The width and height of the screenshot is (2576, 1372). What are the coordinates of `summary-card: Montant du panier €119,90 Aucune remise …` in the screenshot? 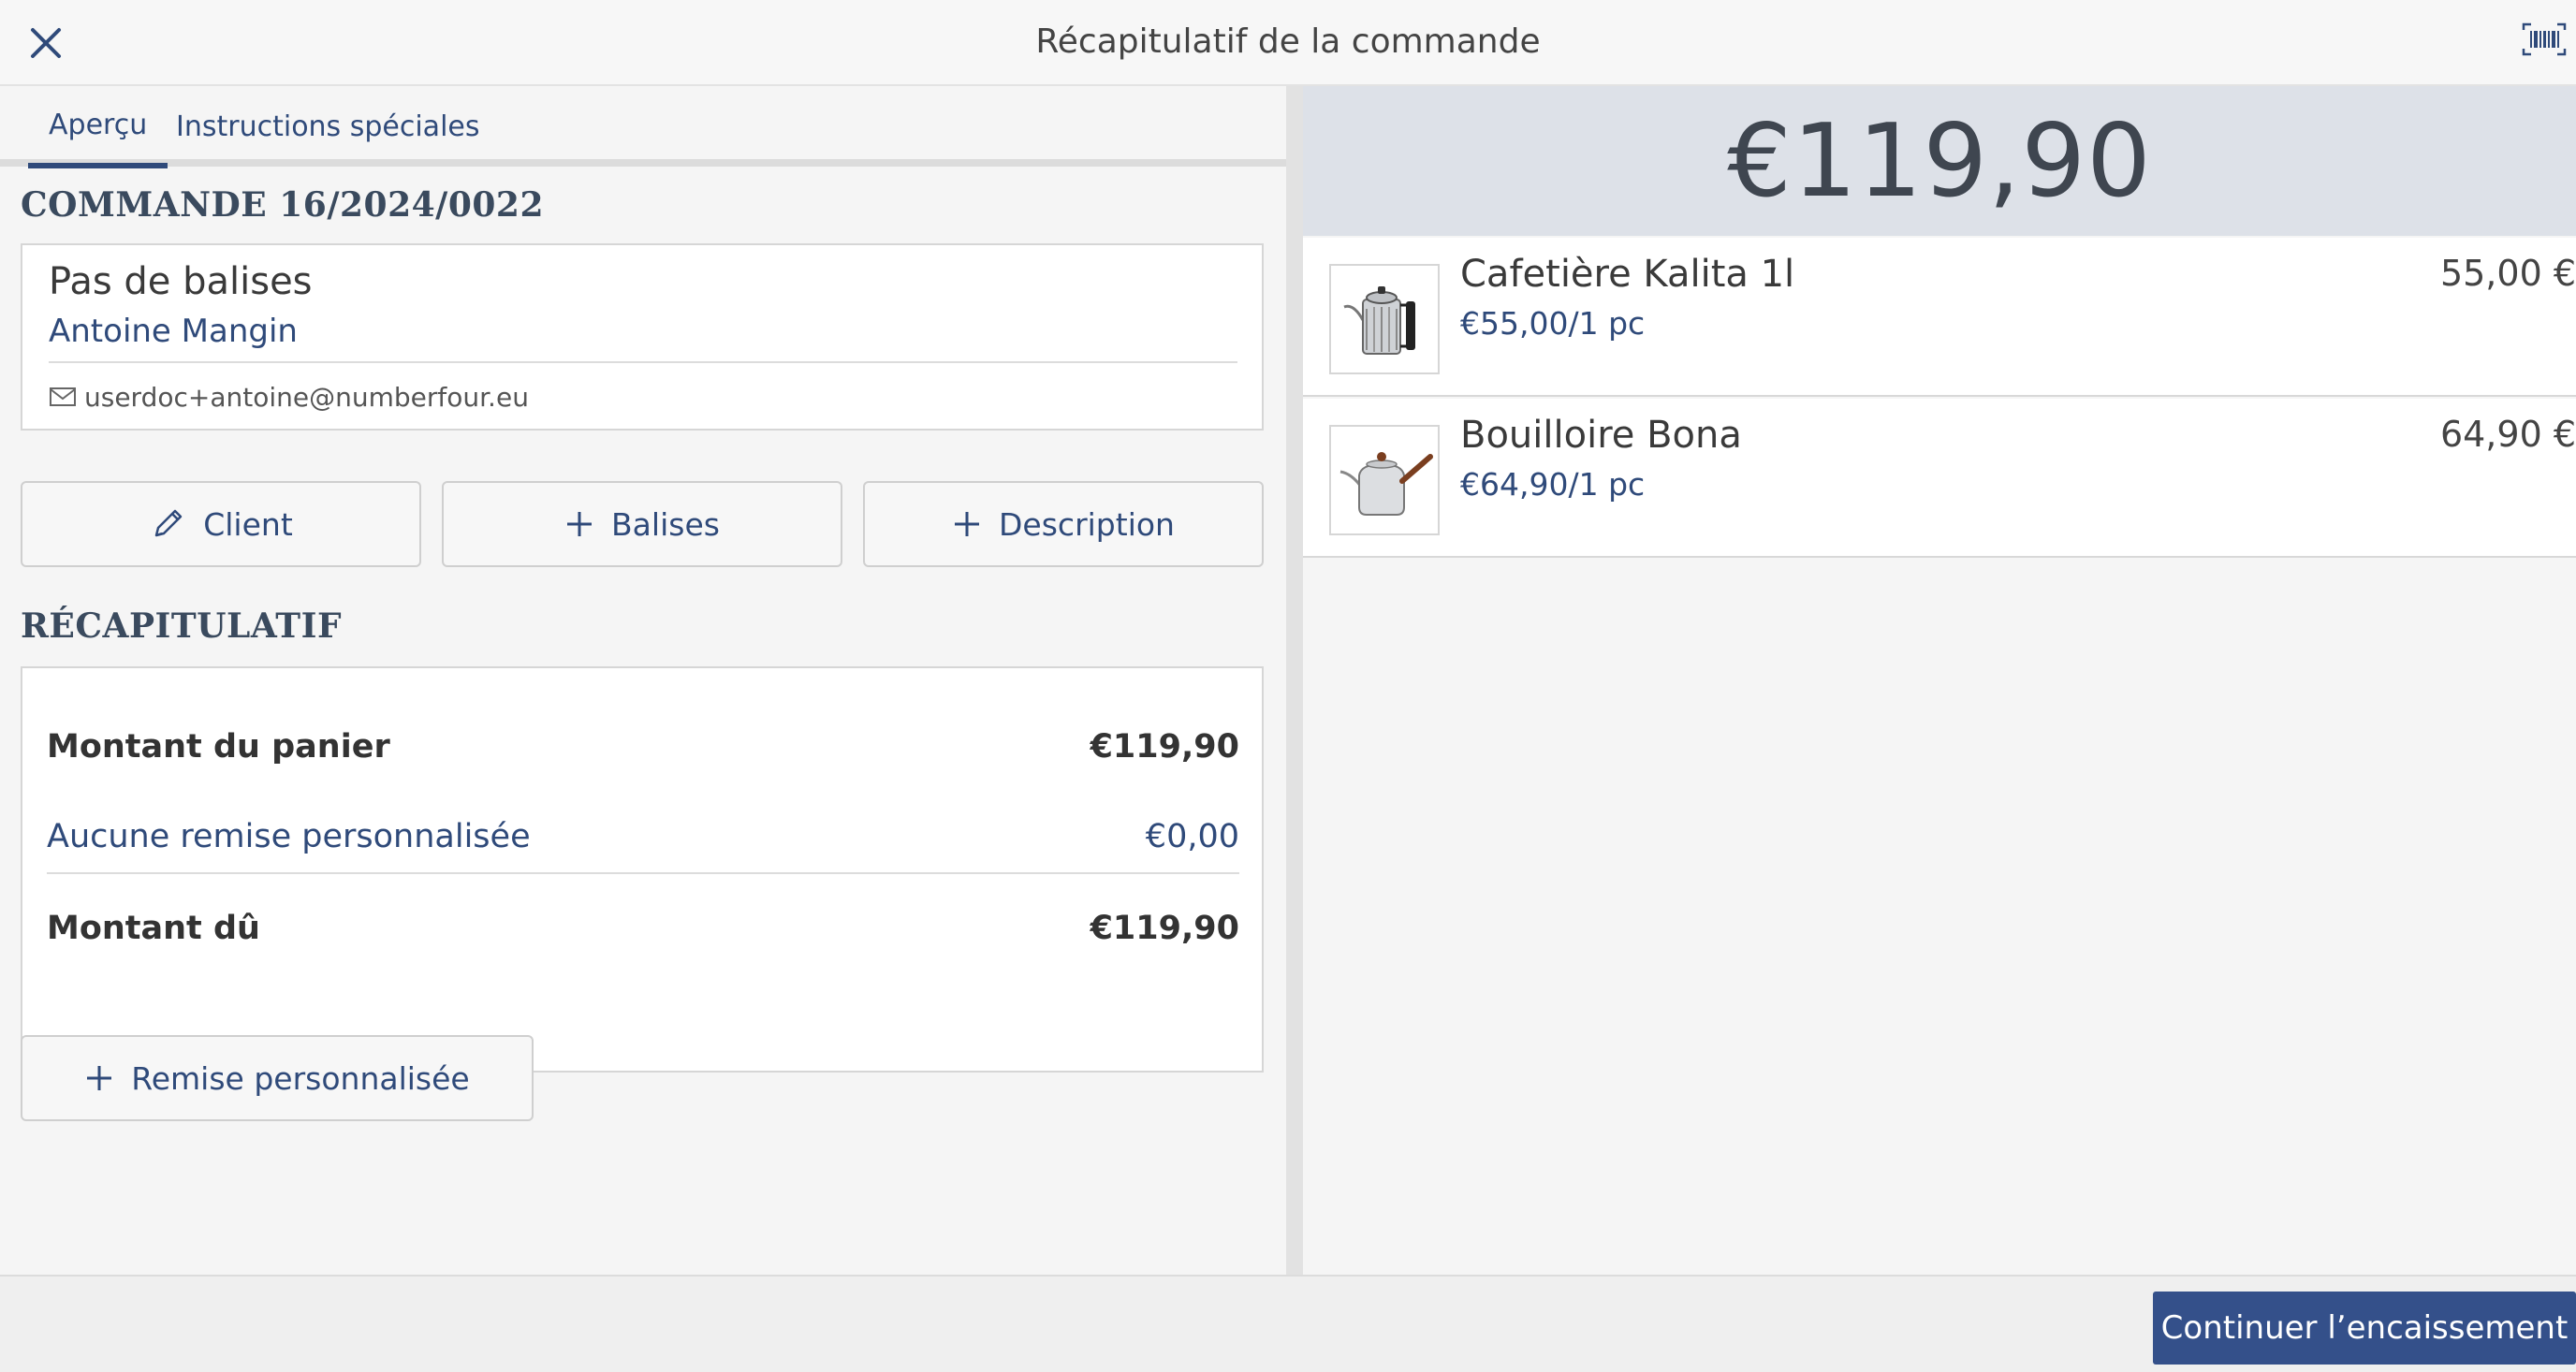 It's located at (642, 870).